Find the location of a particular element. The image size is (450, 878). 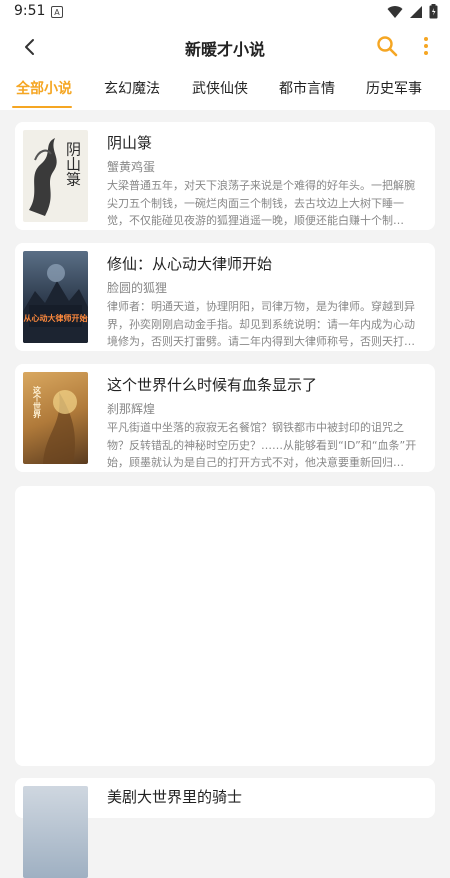

hp-bar-cover-art: 这个世界 is located at coordinates (54, 424).